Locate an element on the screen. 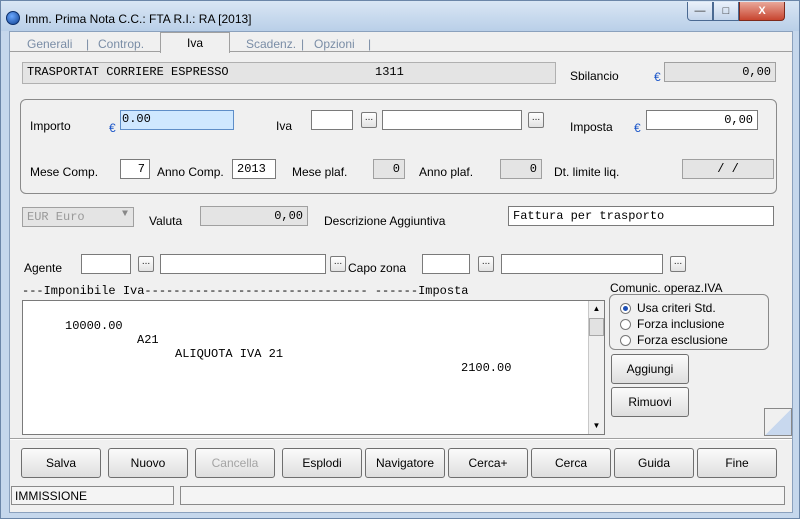 The height and width of the screenshot is (519, 800). radio-usa-criteri: Usa criteri Std. is located at coordinates (668, 308).